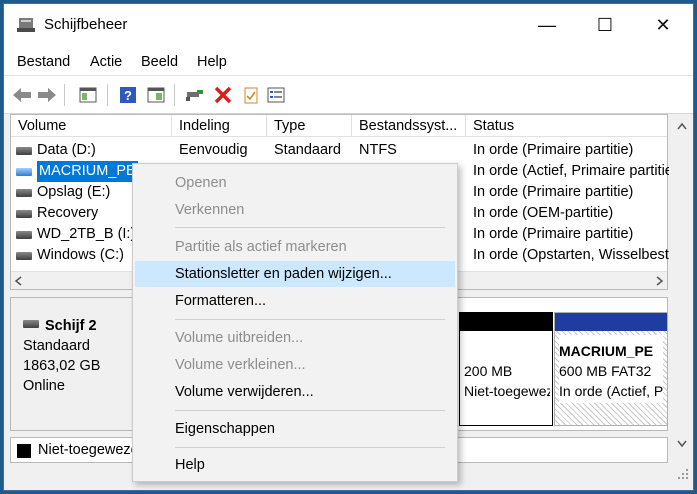 The height and width of the screenshot is (494, 697). Describe the element at coordinates (71, 326) in the screenshot. I see `disk-name: Schijf 2` at that location.